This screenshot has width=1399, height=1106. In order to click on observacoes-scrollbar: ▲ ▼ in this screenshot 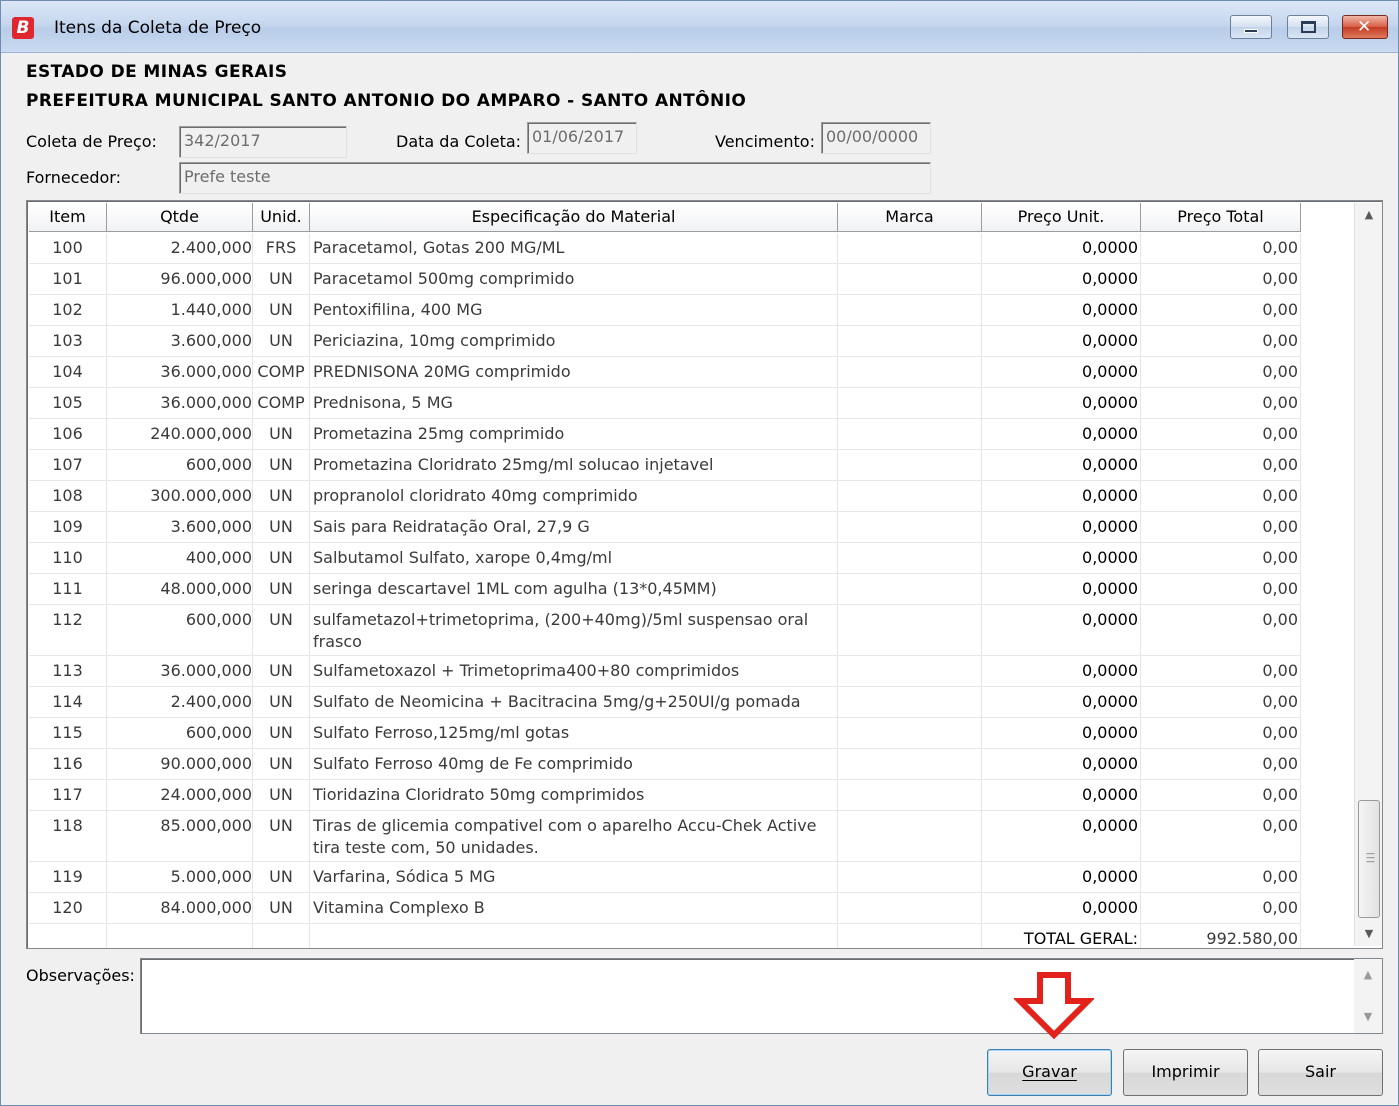, I will do `click(1368, 996)`.